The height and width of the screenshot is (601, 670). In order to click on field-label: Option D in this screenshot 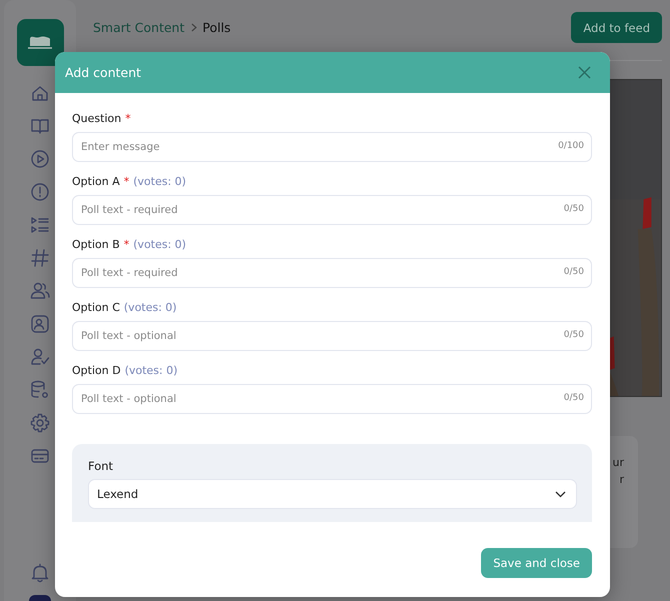, I will do `click(96, 370)`.